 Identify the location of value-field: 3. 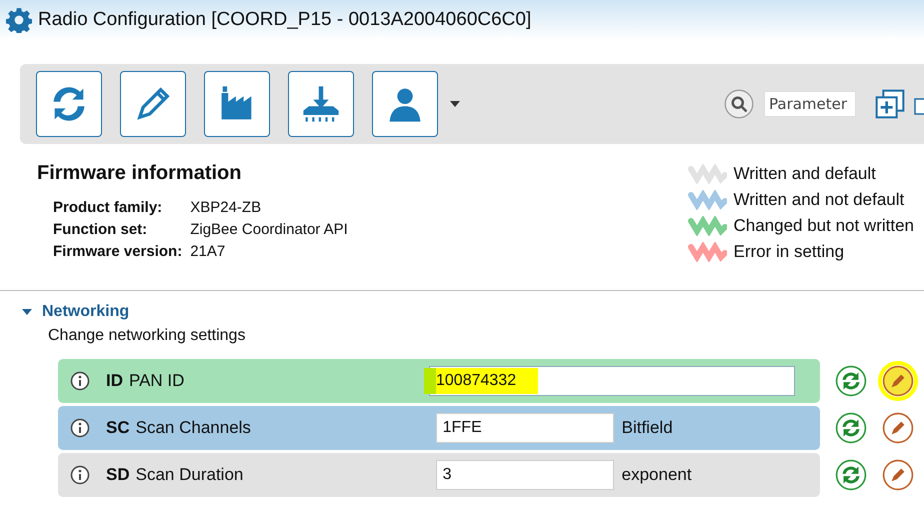
(525, 475).